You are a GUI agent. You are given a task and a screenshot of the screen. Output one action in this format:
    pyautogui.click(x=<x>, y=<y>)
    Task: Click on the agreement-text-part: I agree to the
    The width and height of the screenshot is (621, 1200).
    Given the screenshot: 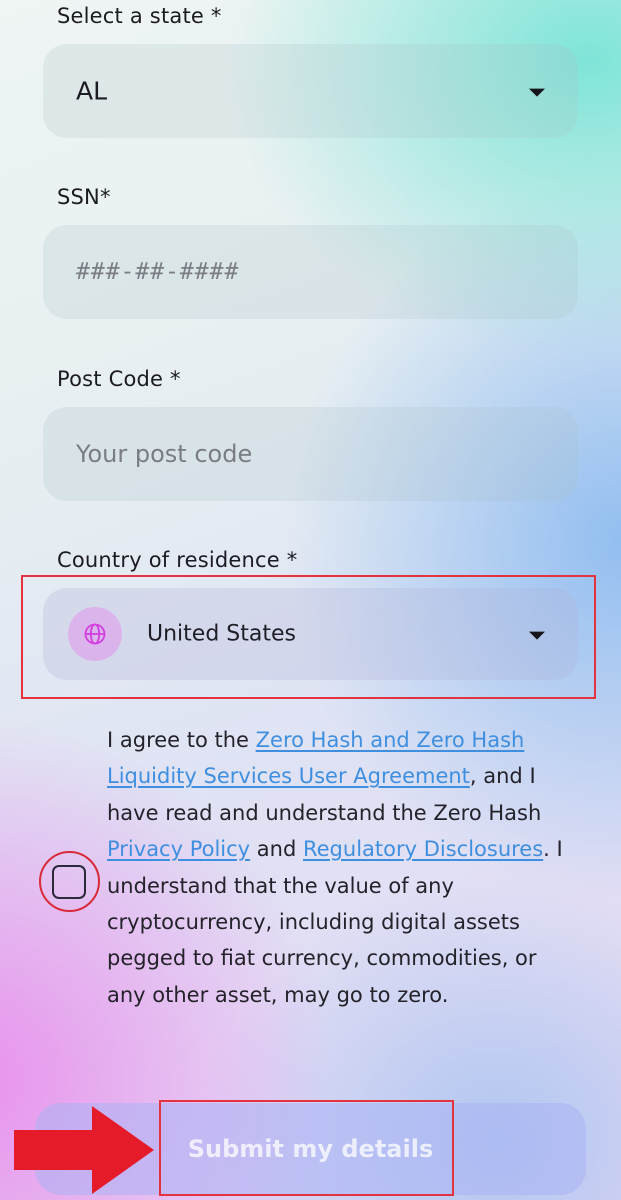 What is the action you would take?
    pyautogui.click(x=181, y=740)
    